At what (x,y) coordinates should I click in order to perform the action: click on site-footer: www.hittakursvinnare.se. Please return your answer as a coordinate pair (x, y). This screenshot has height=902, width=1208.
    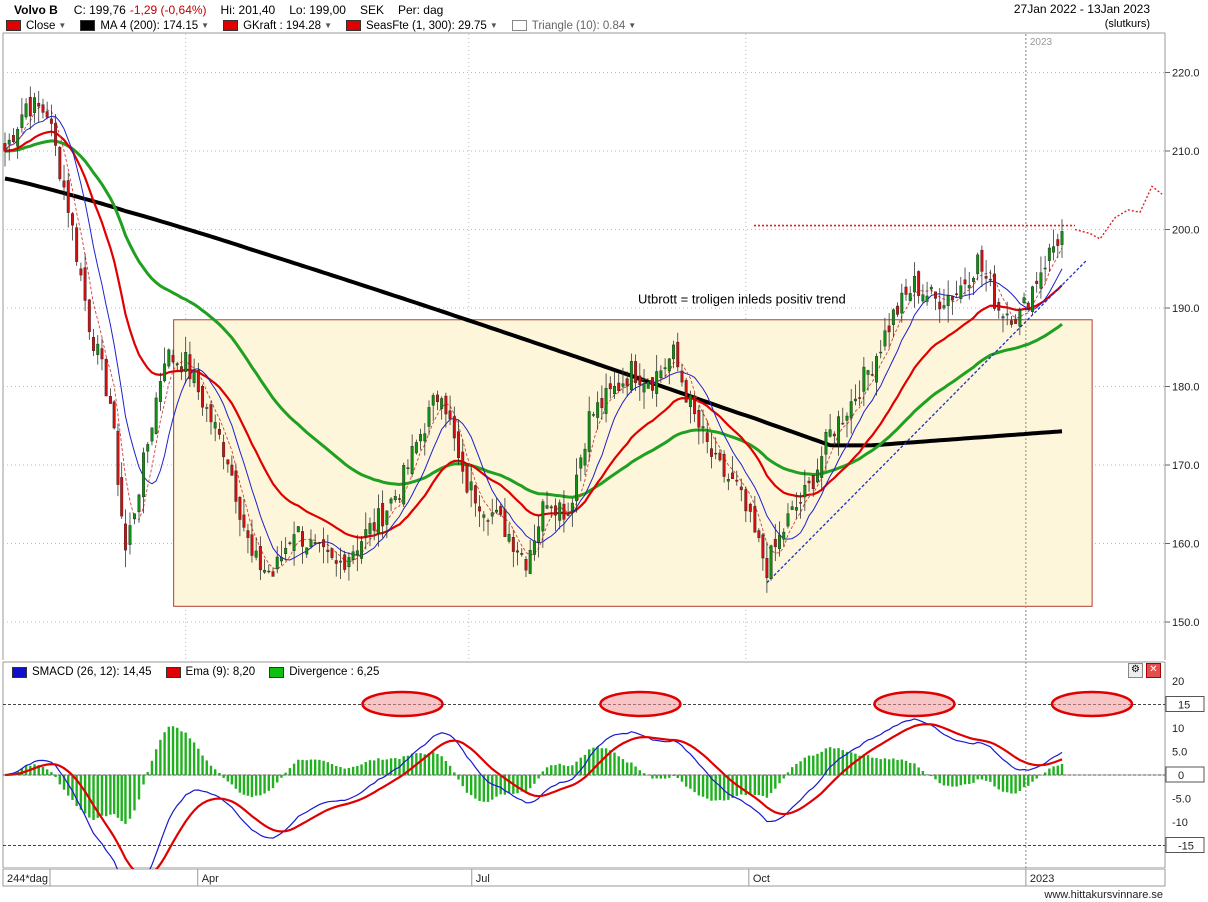
    Looking at the image, I should click on (1103, 895).